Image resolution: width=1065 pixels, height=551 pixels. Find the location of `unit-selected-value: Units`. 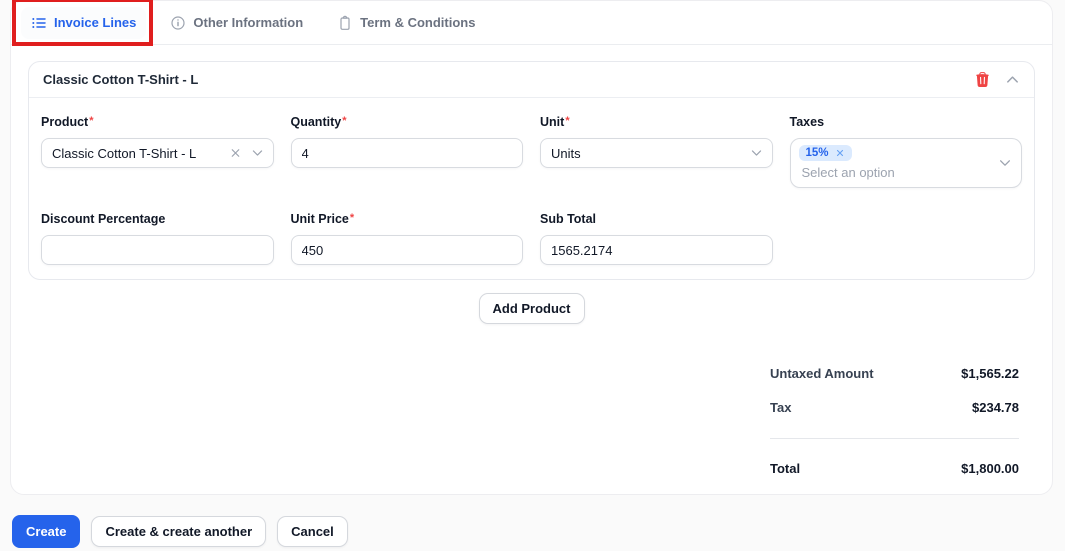

unit-selected-value: Units is located at coordinates (566, 153).